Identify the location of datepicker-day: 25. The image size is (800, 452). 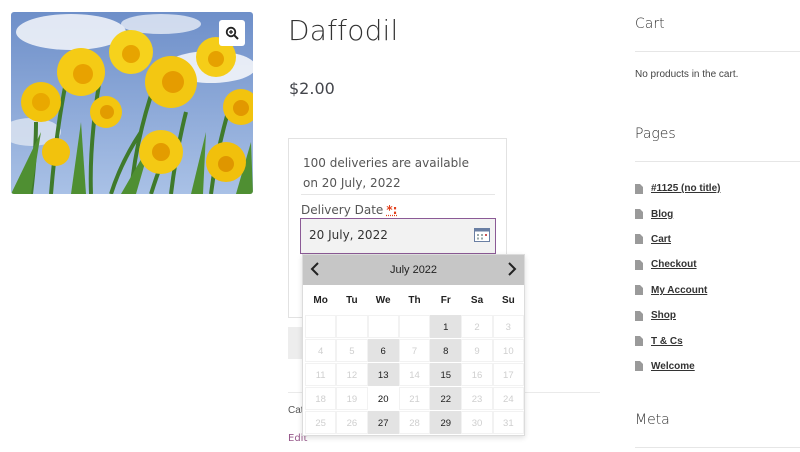
(321, 422).